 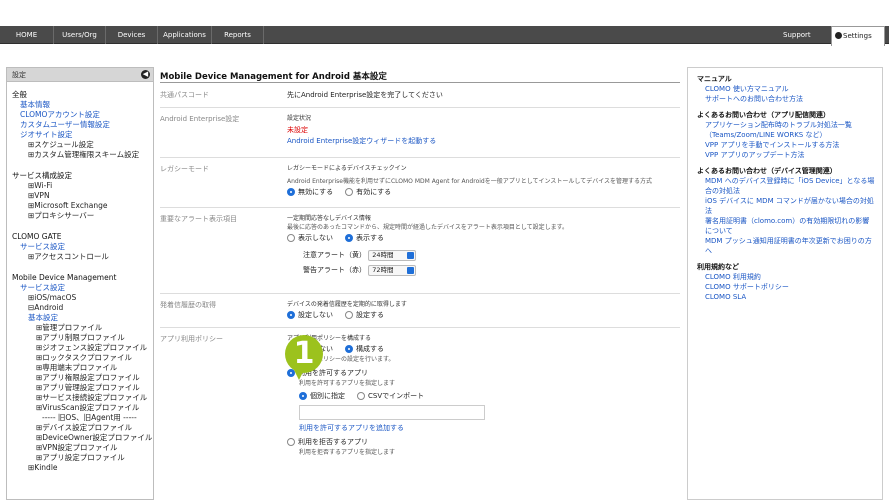 What do you see at coordinates (80, 458) in the screenshot?
I see `sidebar-item-legacy-profile: ⊞アプリ設定プロファイル` at bounding box center [80, 458].